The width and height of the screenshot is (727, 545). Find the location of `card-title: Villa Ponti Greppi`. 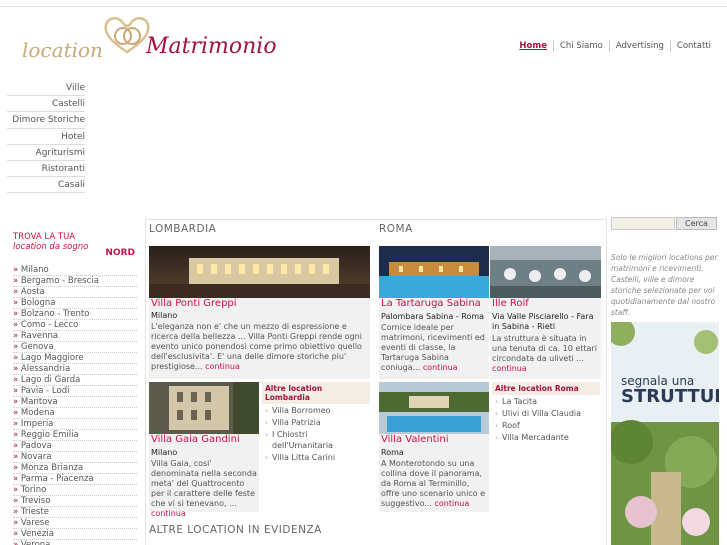

card-title: Villa Ponti Greppi is located at coordinates (194, 303).